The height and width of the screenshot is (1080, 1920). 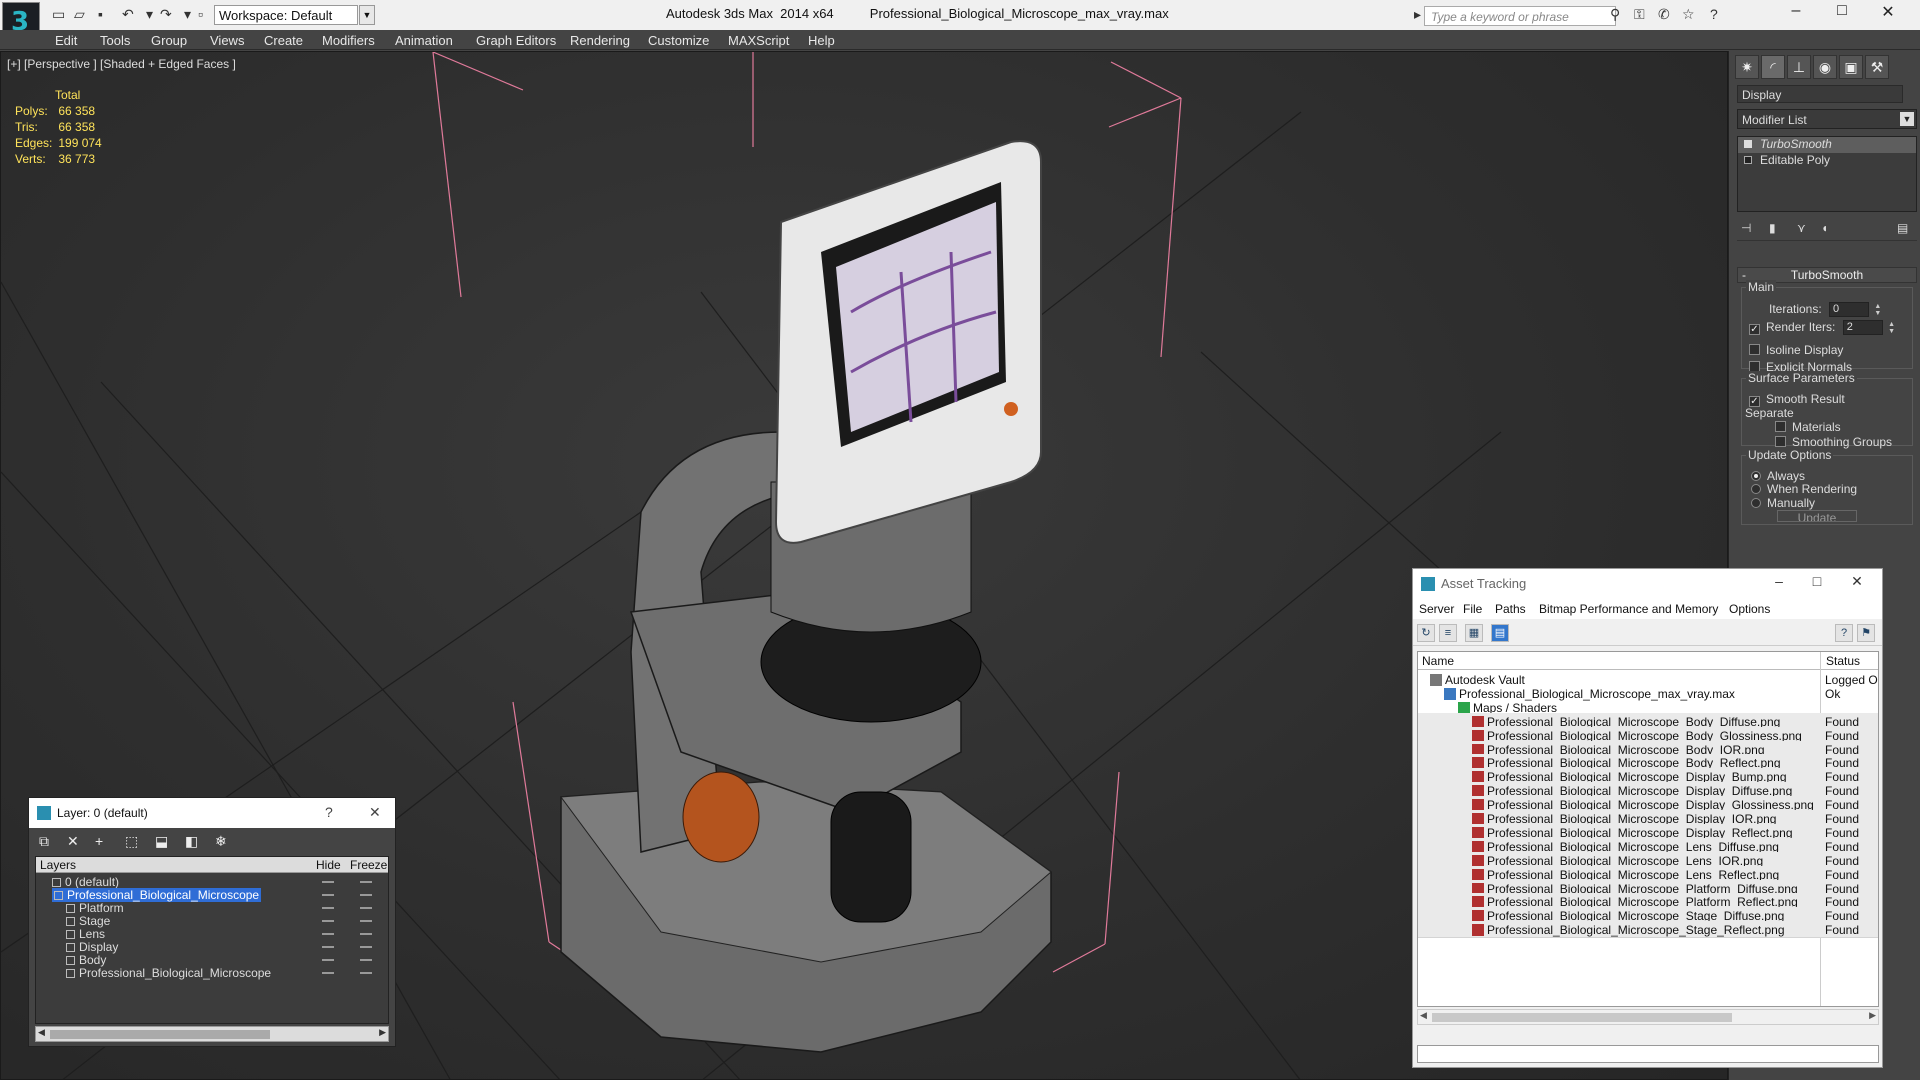 I want to click on menu-edit: Edit, so click(x=66, y=40).